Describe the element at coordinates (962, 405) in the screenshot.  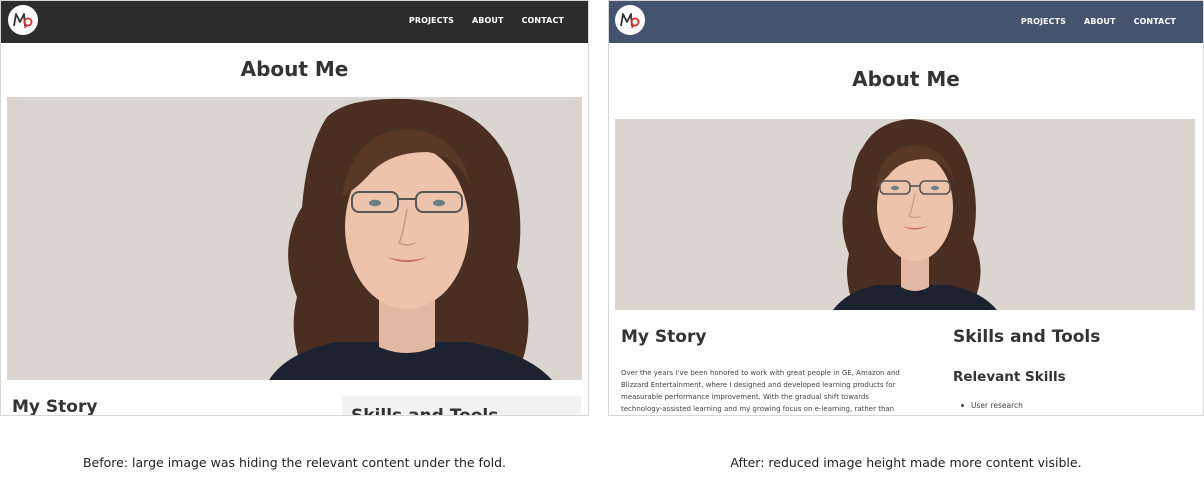
I see `bullet-icon` at that location.